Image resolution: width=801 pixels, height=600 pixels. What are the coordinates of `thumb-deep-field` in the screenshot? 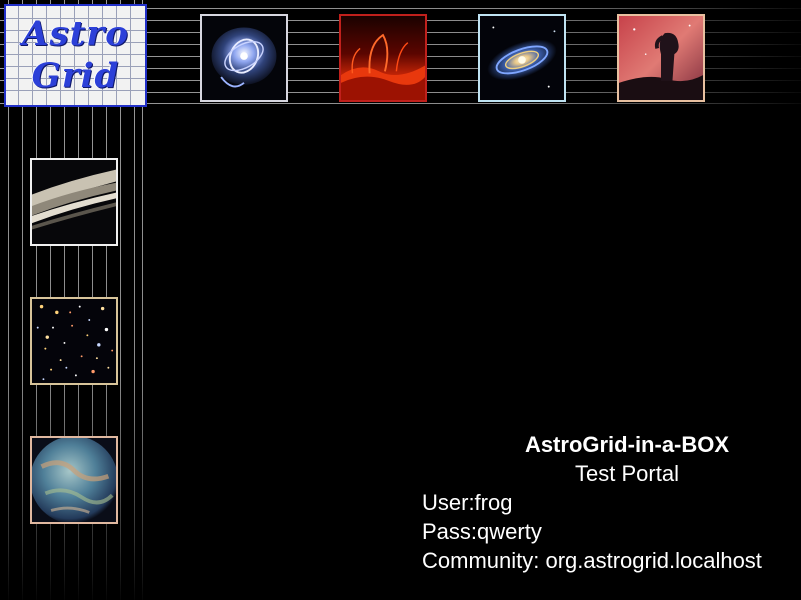 It's located at (74, 341).